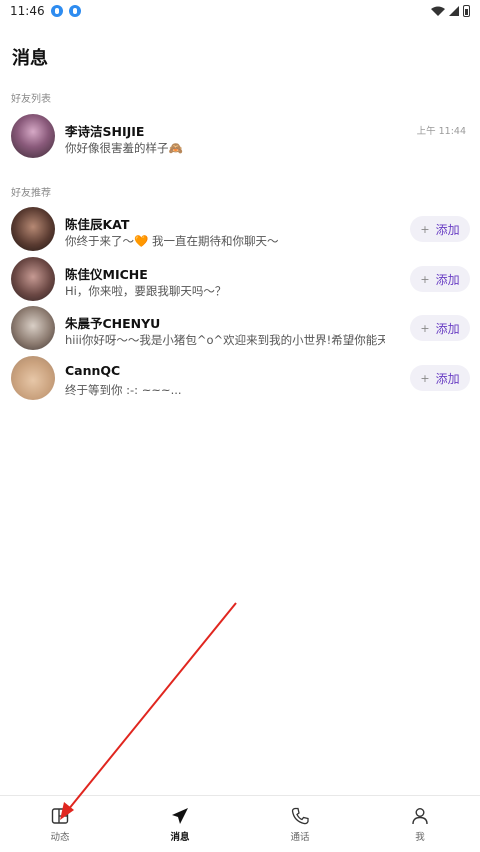 This screenshot has height=852, width=480. I want to click on page-title: 消息, so click(30, 58).